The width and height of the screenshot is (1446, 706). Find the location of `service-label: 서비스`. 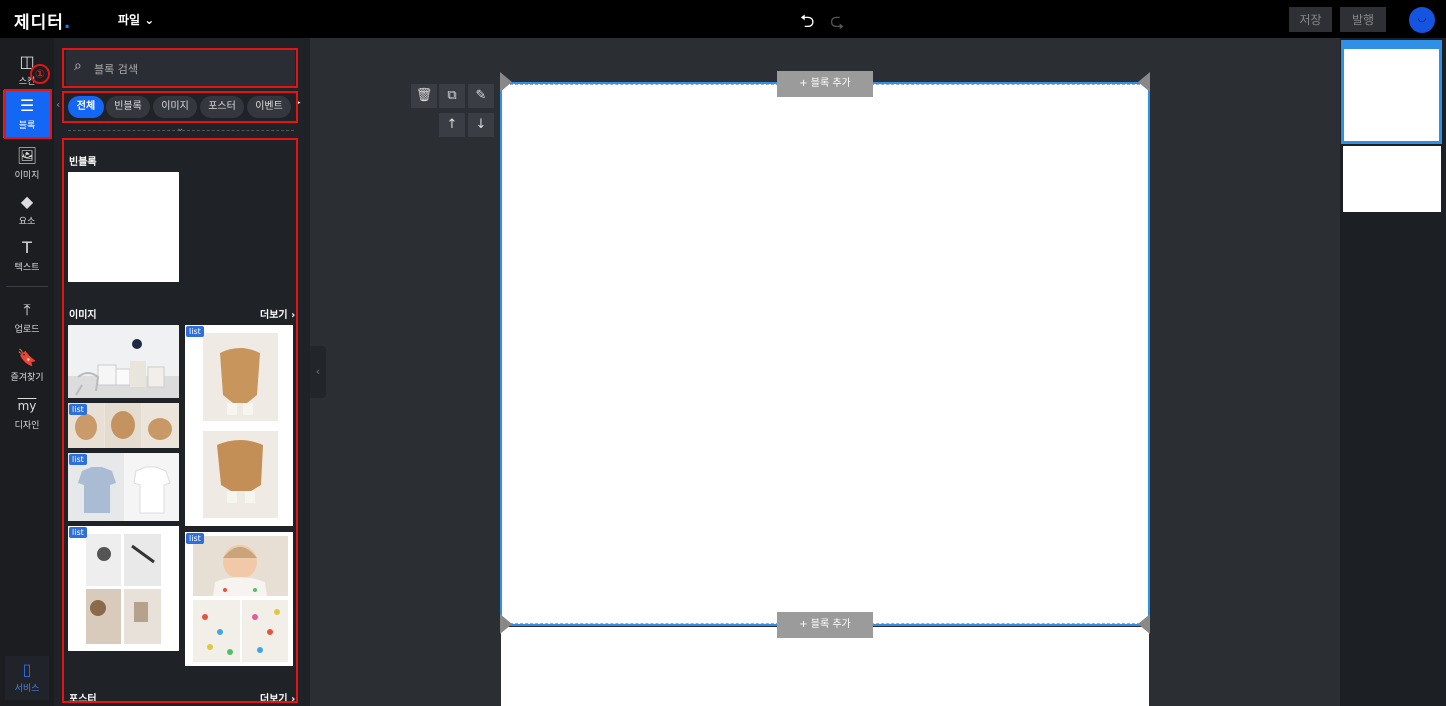

service-label: 서비스 is located at coordinates (27, 689).